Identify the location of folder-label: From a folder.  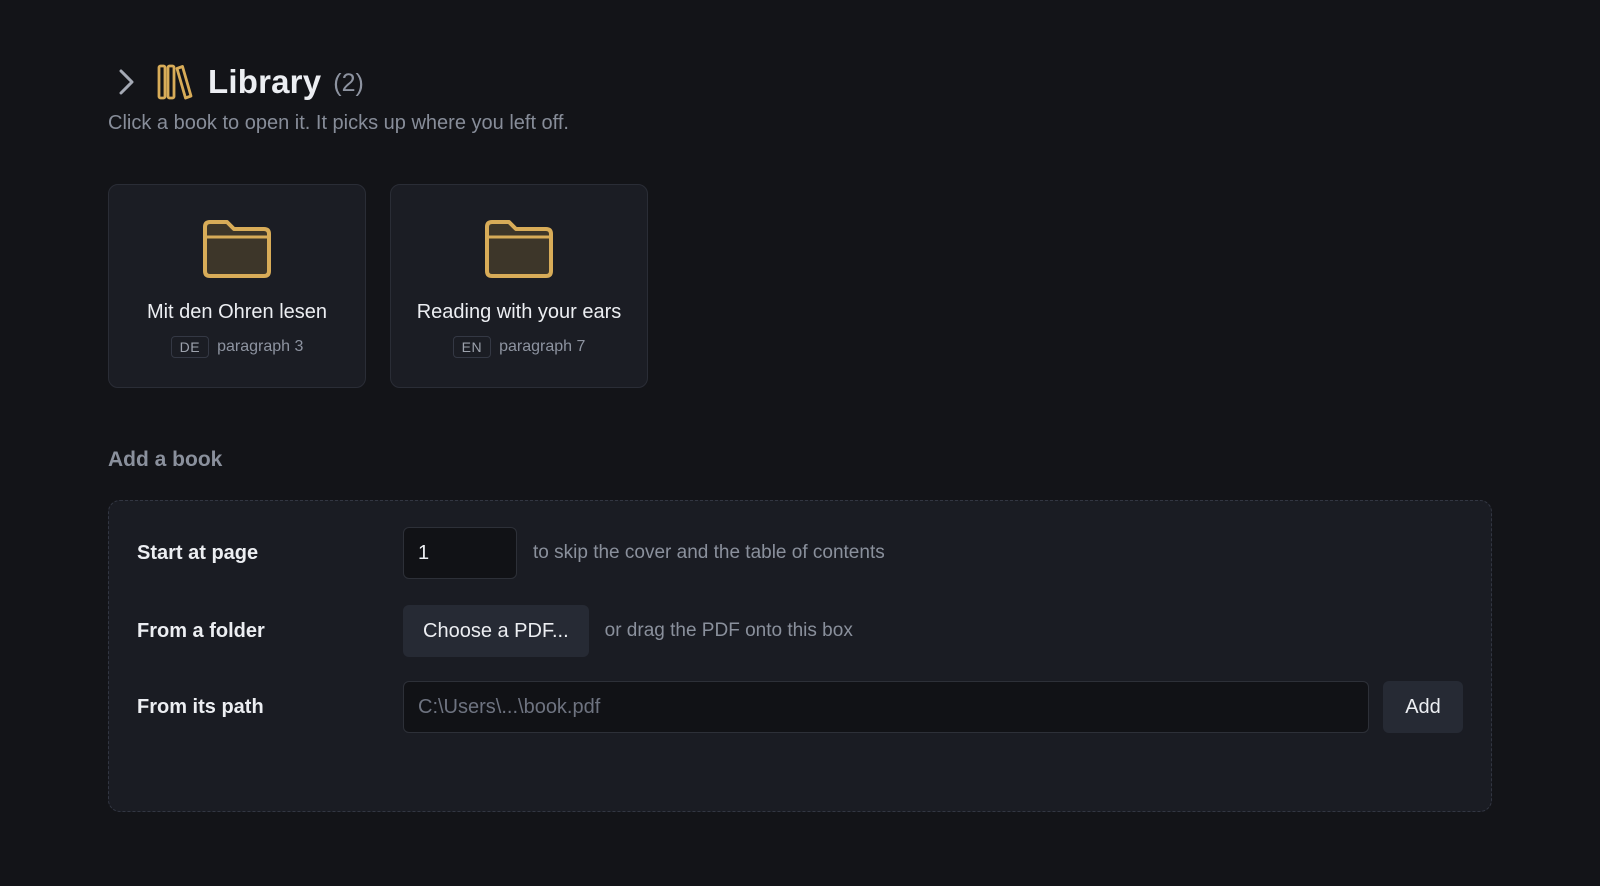
(201, 630).